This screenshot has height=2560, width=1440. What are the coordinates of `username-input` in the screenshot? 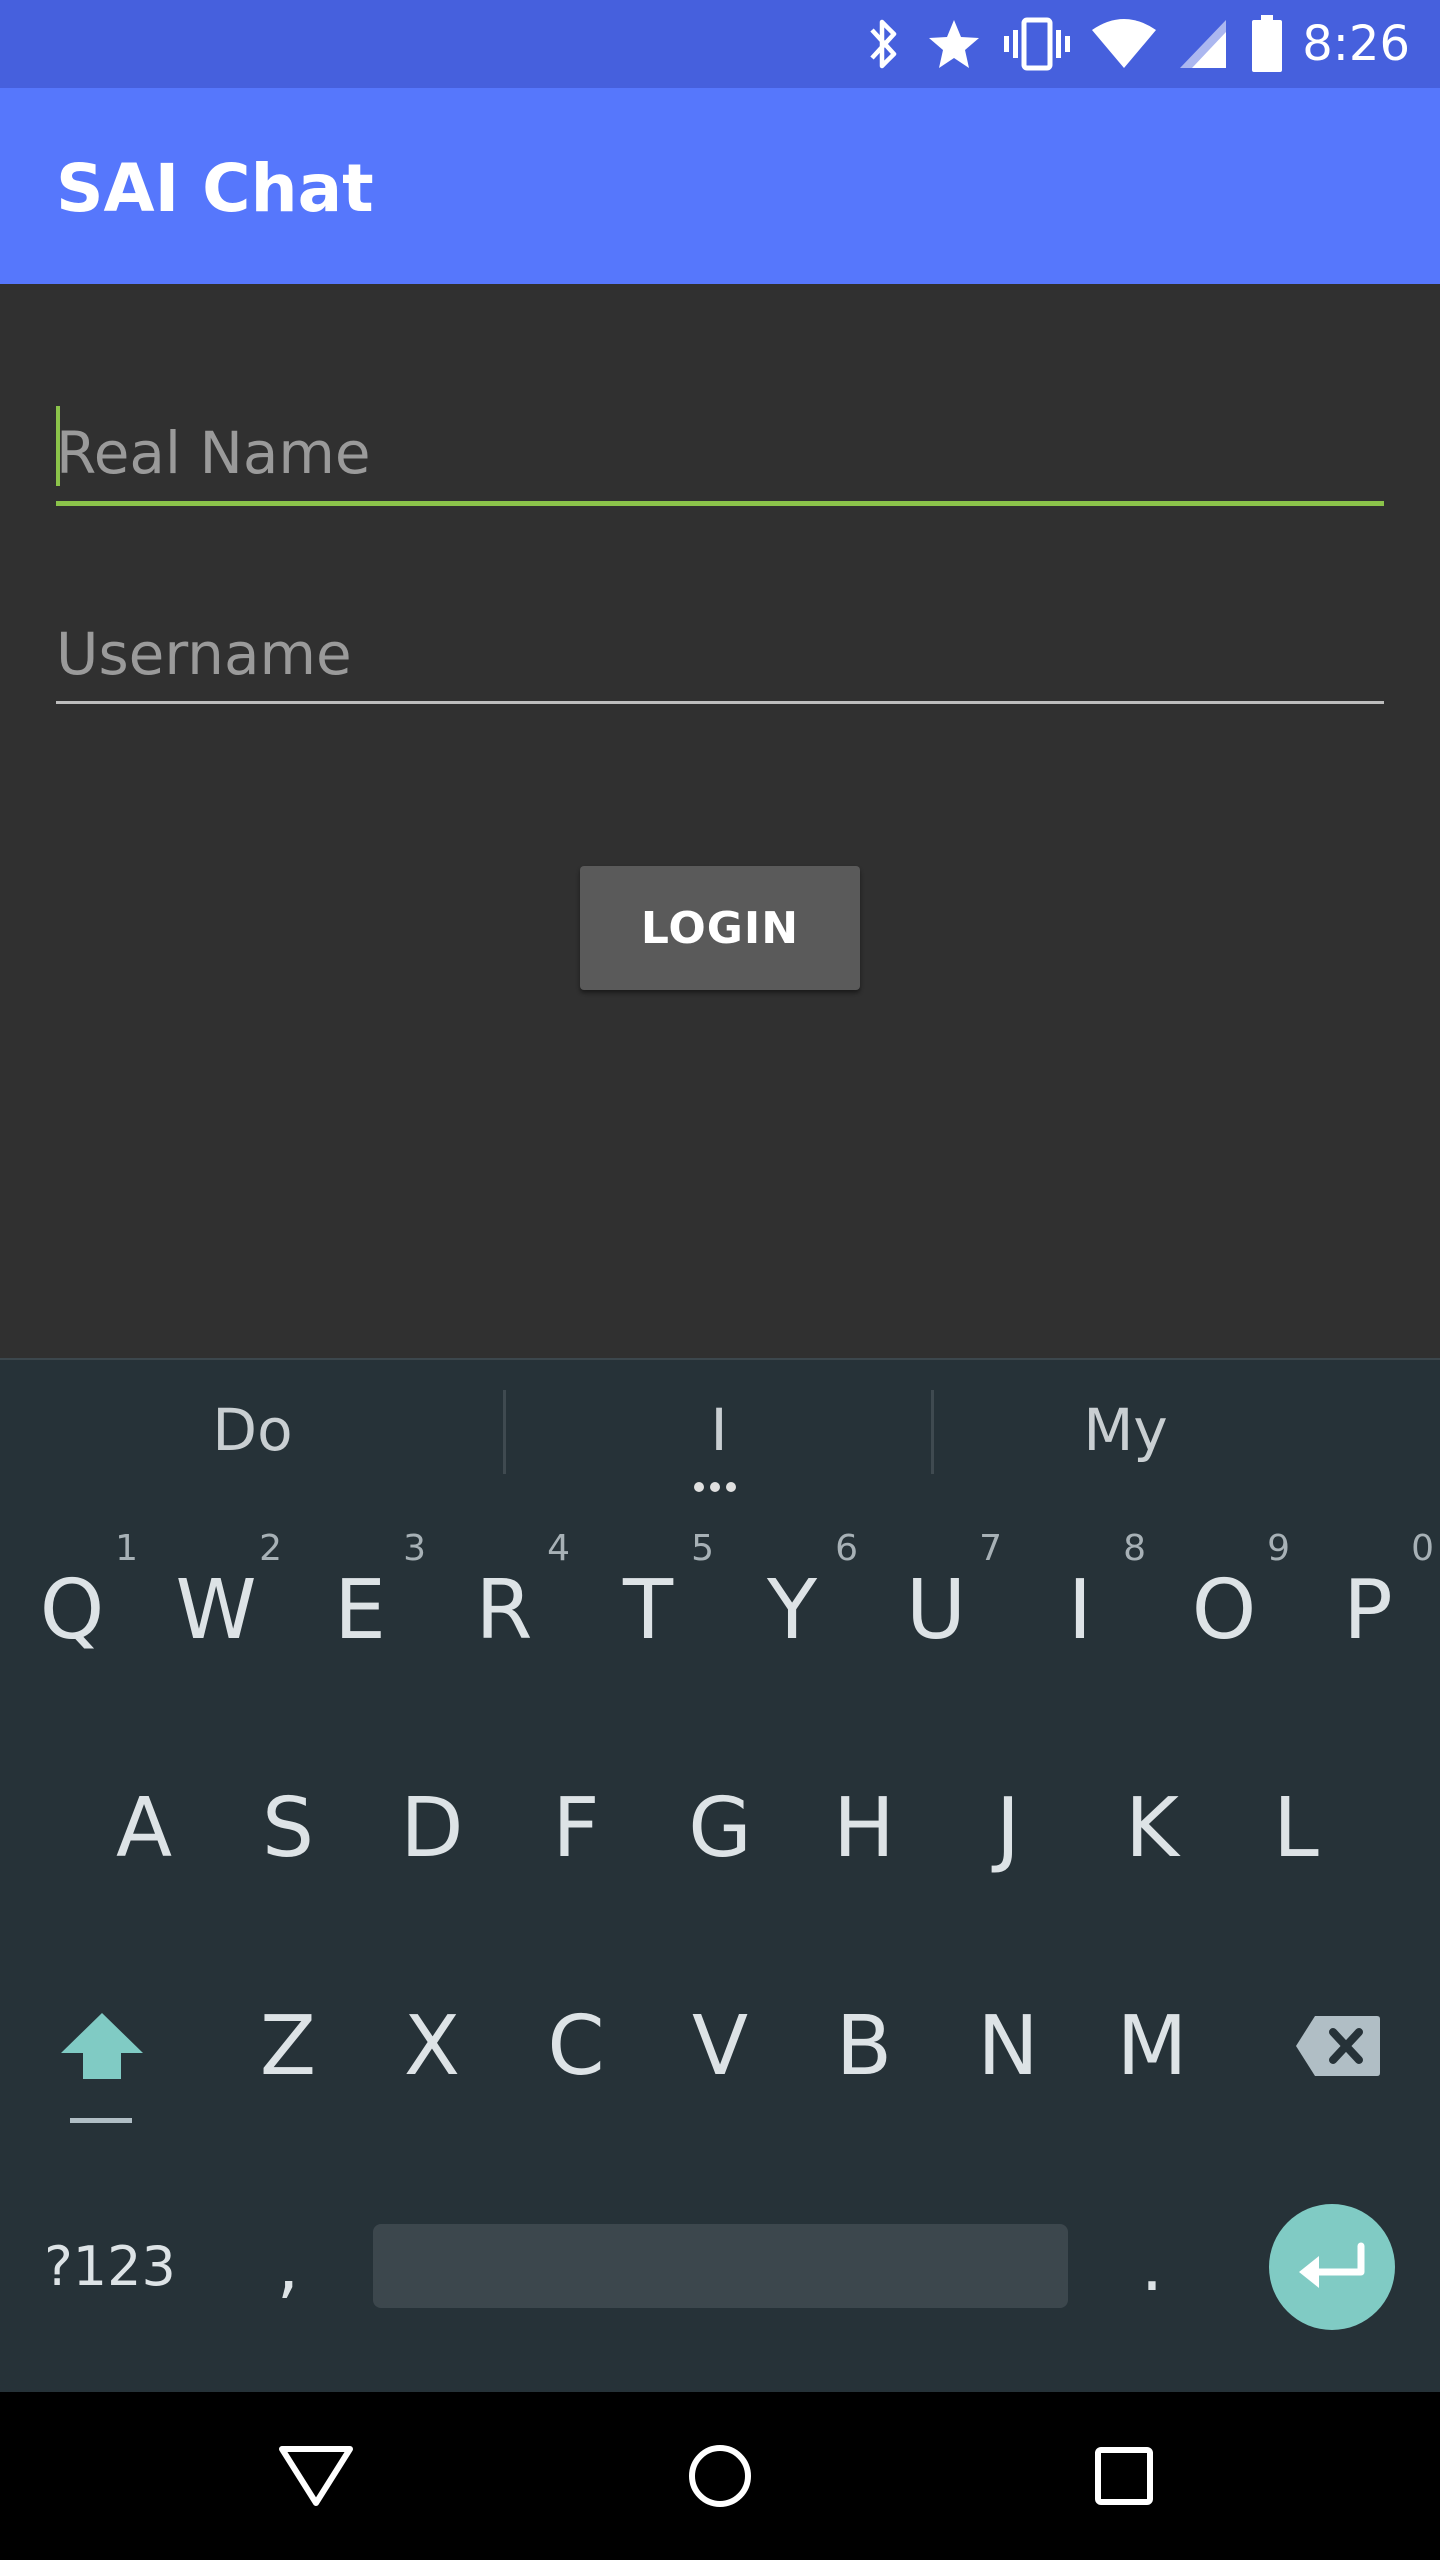 It's located at (720, 654).